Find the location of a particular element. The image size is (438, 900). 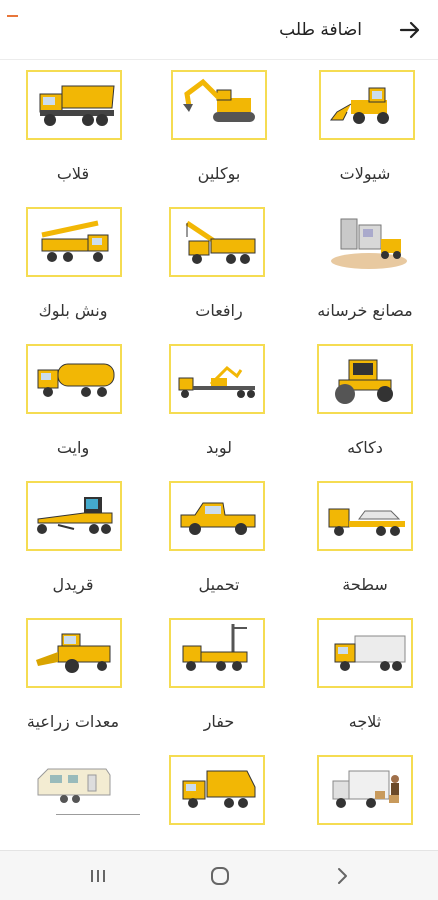

category-item-wheel-loader: شيولات is located at coordinates (365, 128).